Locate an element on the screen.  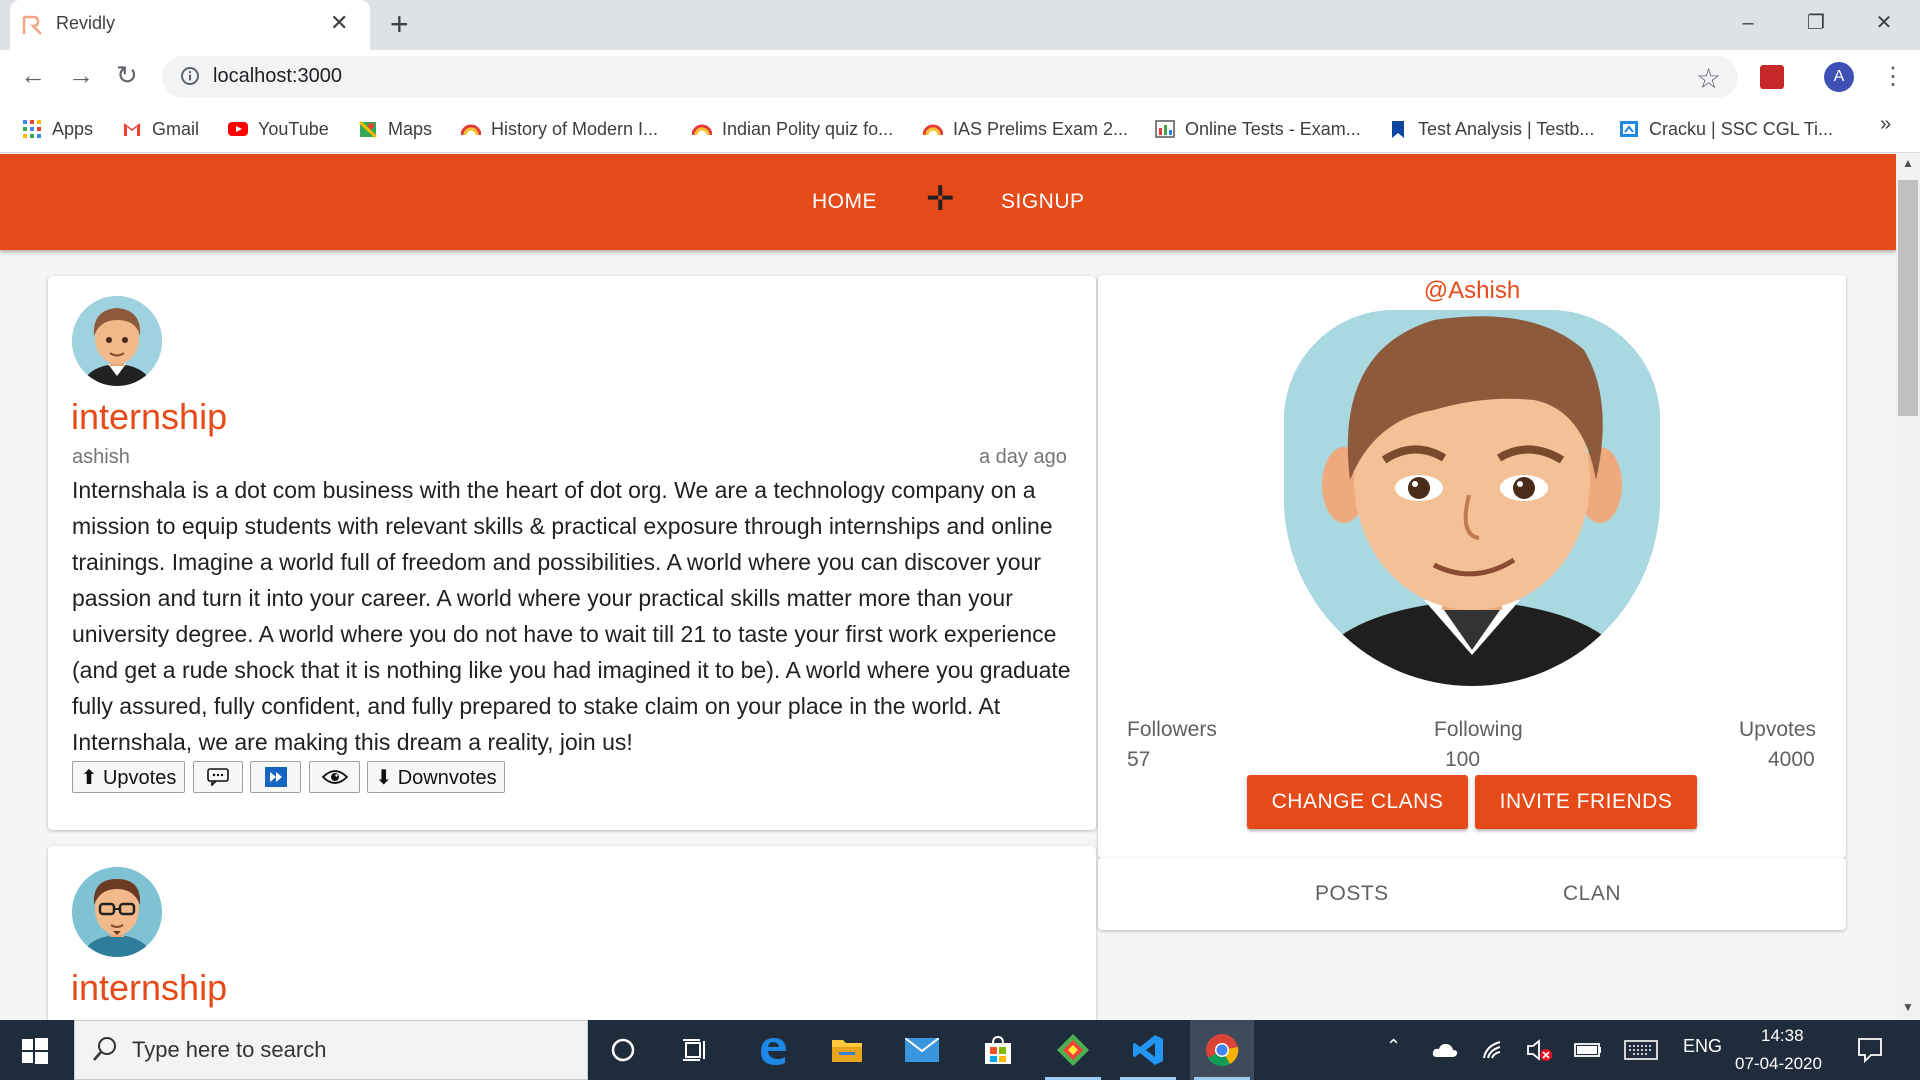
upvotes-count: 4000 is located at coordinates (1791, 759).